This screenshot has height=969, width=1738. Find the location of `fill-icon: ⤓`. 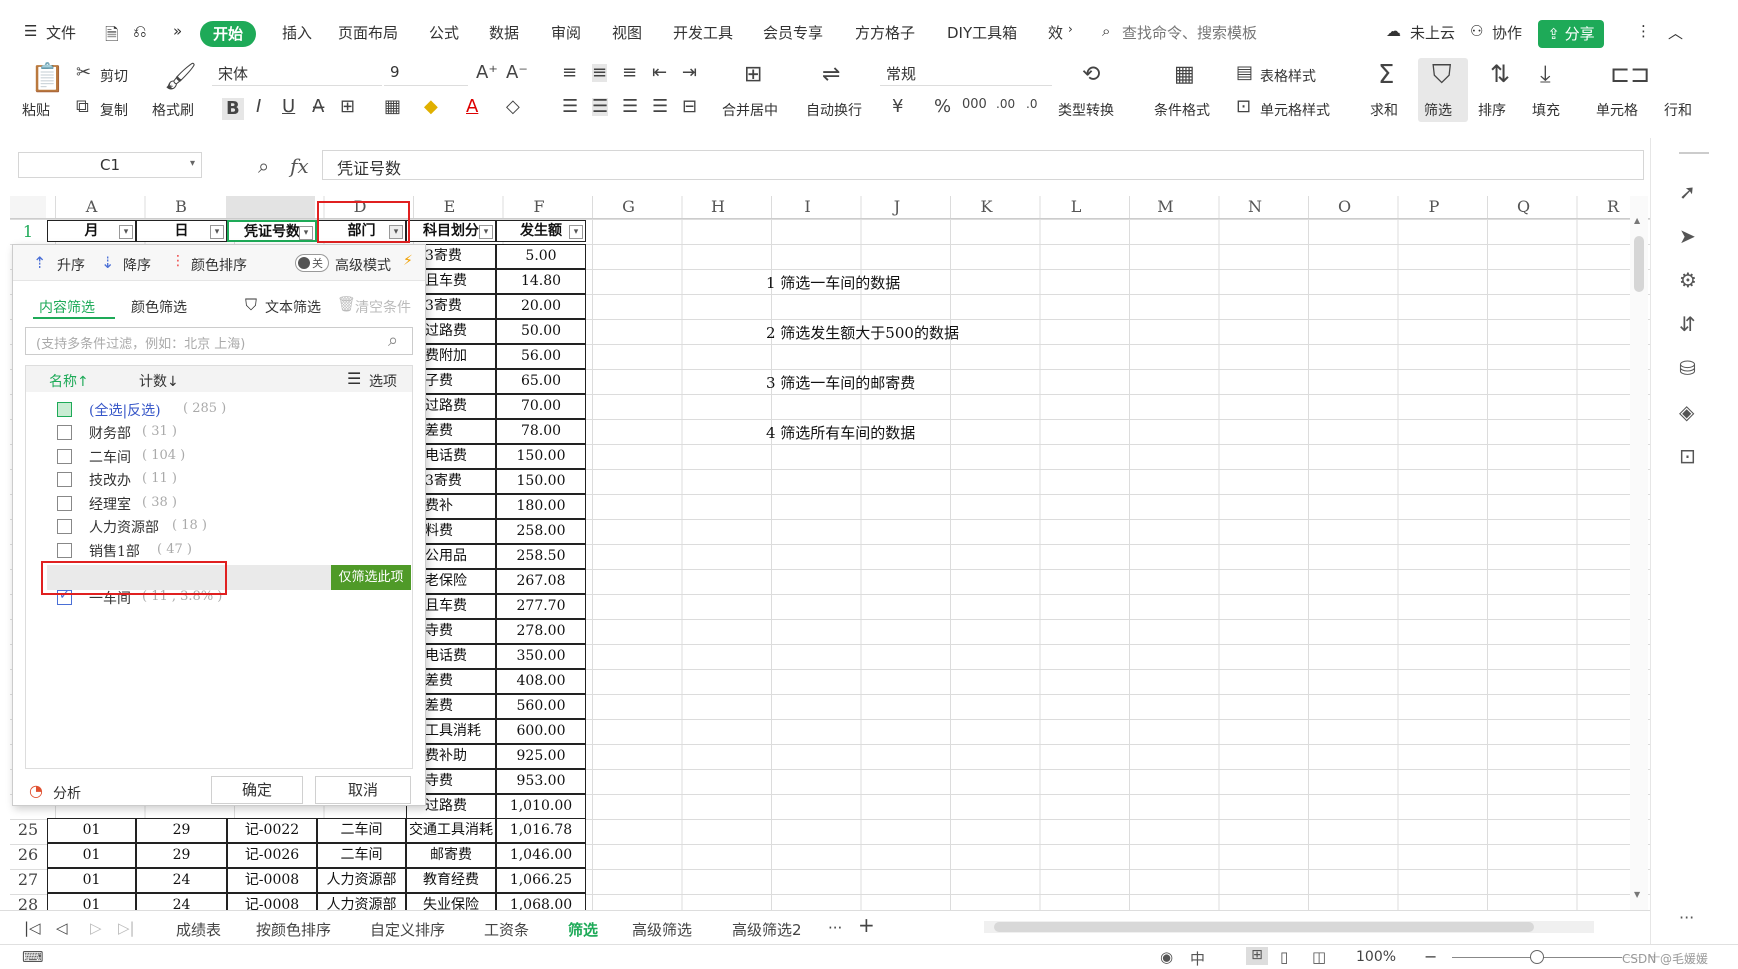

fill-icon: ⤓ is located at coordinates (1545, 74).